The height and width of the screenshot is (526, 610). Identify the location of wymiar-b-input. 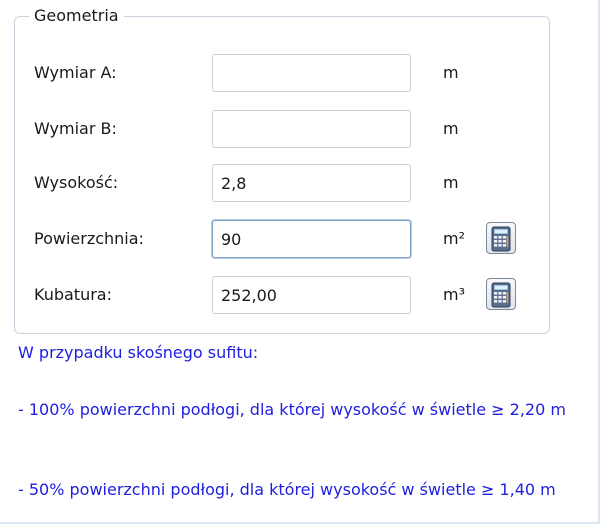
(311, 129).